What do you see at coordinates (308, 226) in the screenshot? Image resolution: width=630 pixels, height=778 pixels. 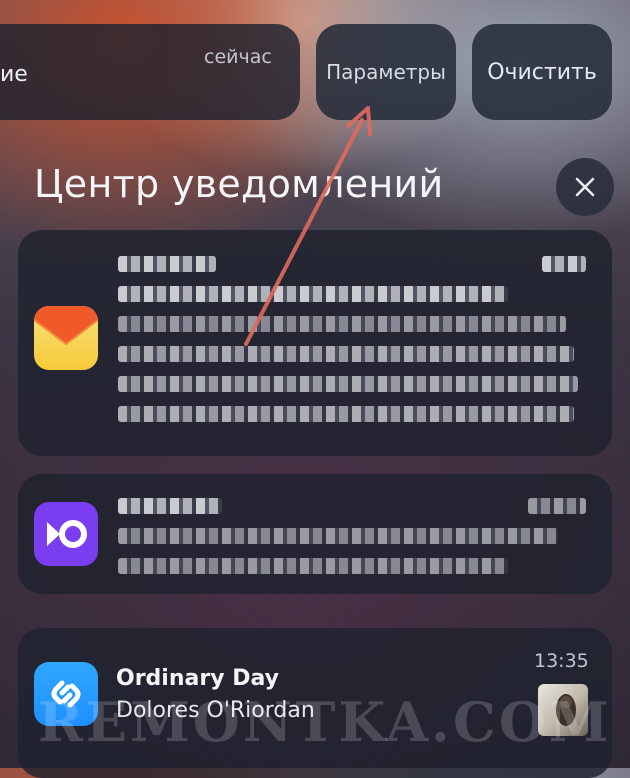 I see `annotation-arrow-icon` at bounding box center [308, 226].